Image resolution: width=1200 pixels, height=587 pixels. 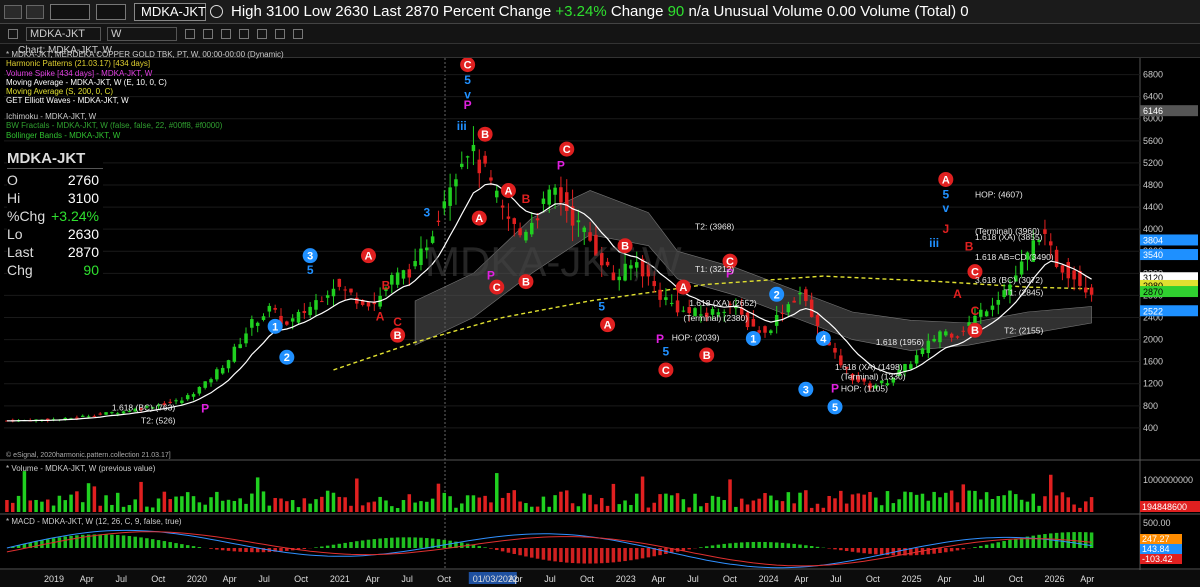 I want to click on layout-icon, so click(x=13, y=11).